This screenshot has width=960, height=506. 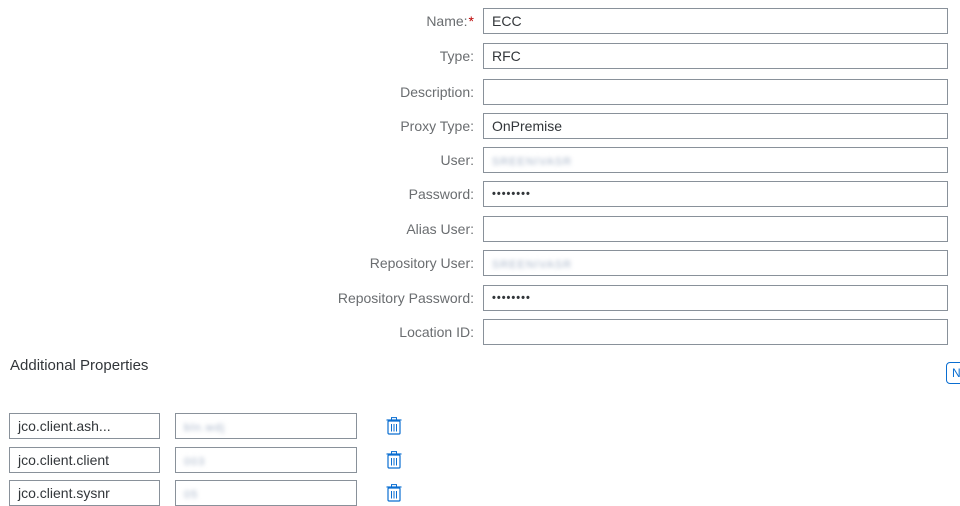 What do you see at coordinates (480, 56) in the screenshot?
I see `form-row-type: Type: RFC` at bounding box center [480, 56].